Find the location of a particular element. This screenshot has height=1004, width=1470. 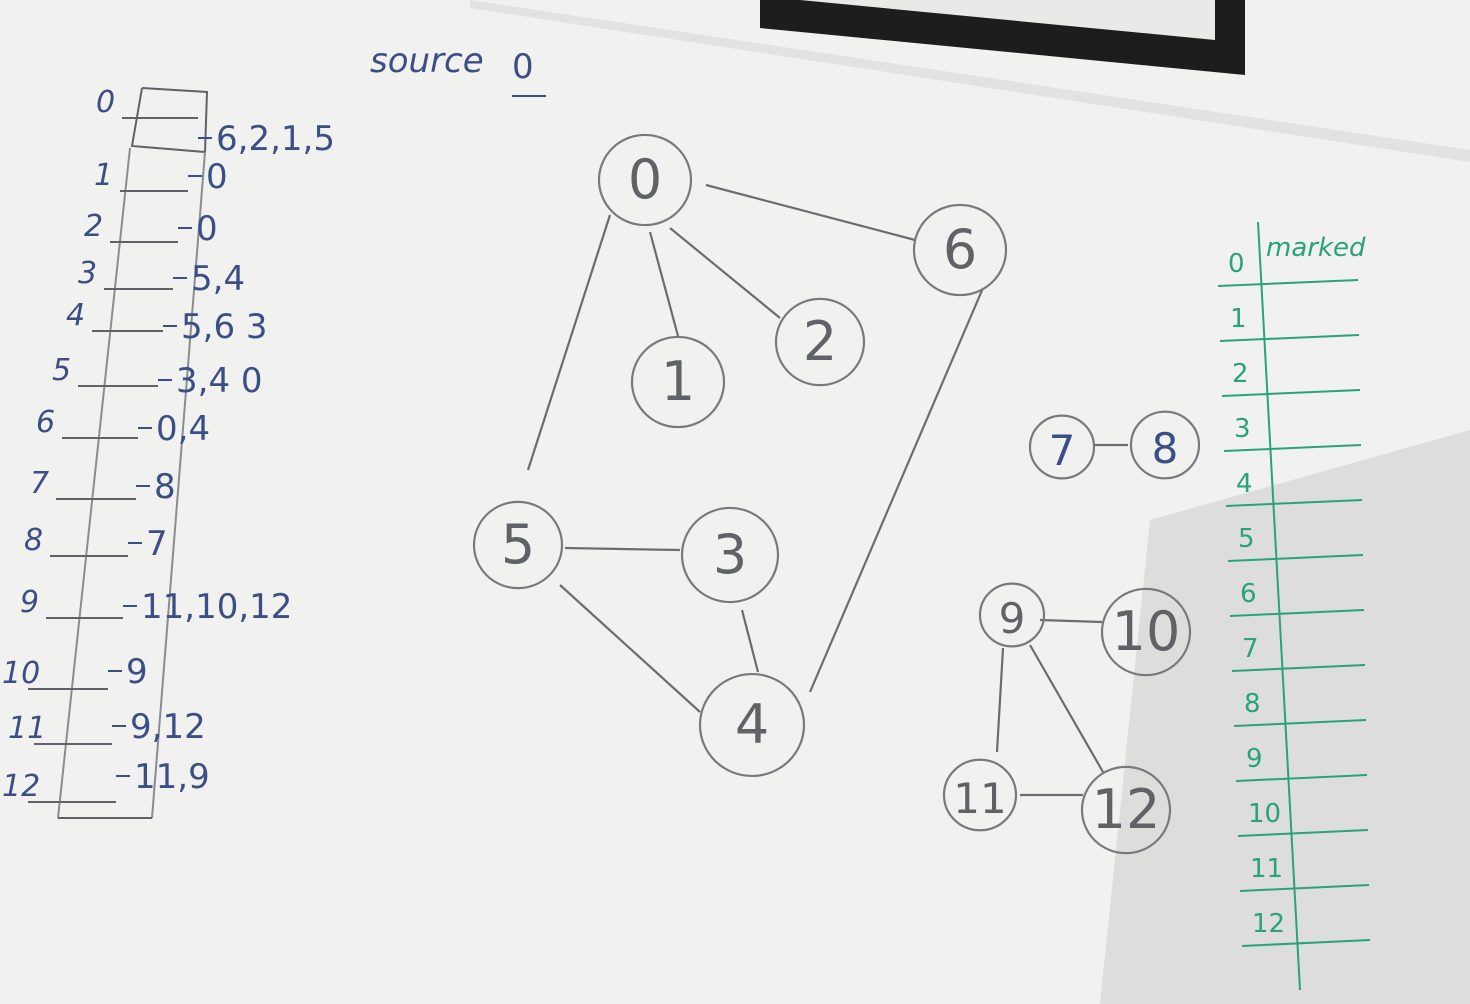

adj-neighbors-0: 6,2,1,5 is located at coordinates (275, 139).